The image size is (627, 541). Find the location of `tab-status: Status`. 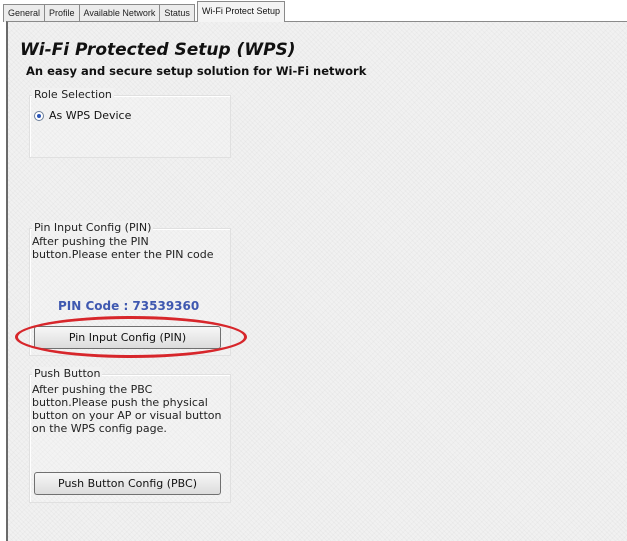

tab-status: Status is located at coordinates (177, 13).